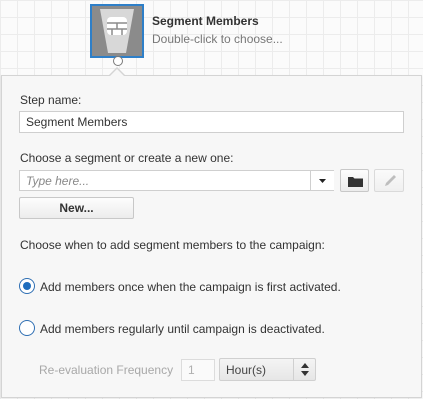 Image resolution: width=423 pixels, height=399 pixels. I want to click on edit-segment-button, so click(389, 180).